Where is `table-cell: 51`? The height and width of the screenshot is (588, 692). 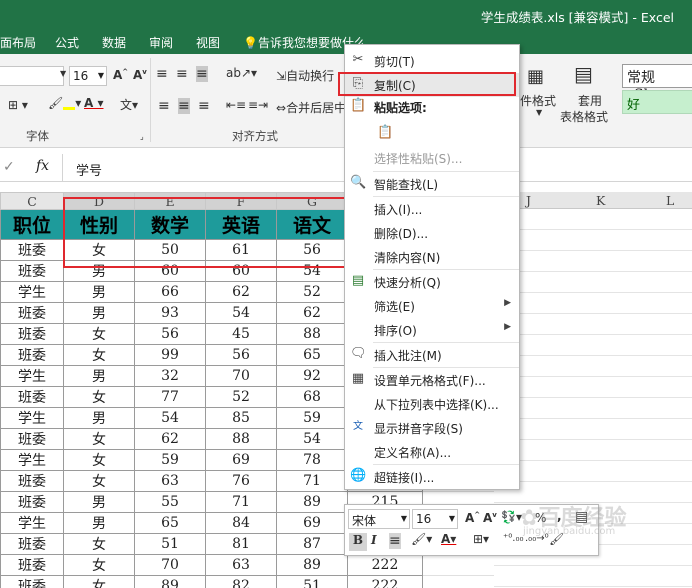
table-cell: 51 is located at coordinates (312, 581).